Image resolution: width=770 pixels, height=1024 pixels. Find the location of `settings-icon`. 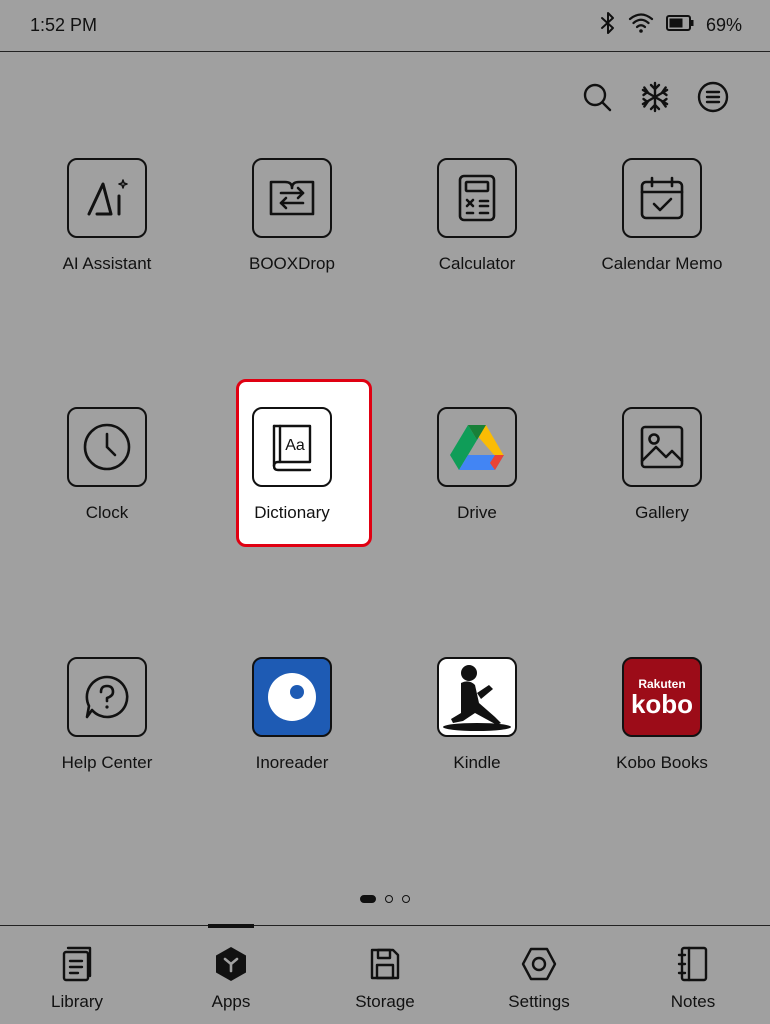

settings-icon is located at coordinates (539, 964).